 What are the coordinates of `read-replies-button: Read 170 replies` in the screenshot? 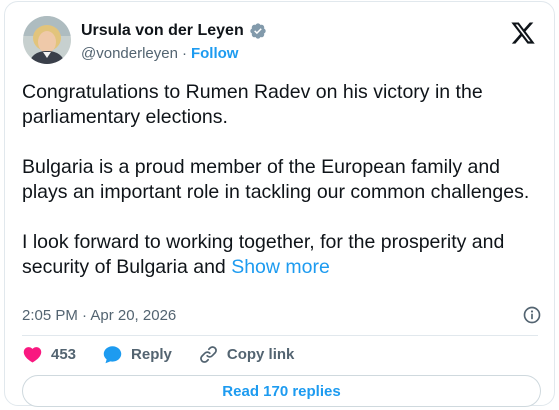 It's located at (281, 391).